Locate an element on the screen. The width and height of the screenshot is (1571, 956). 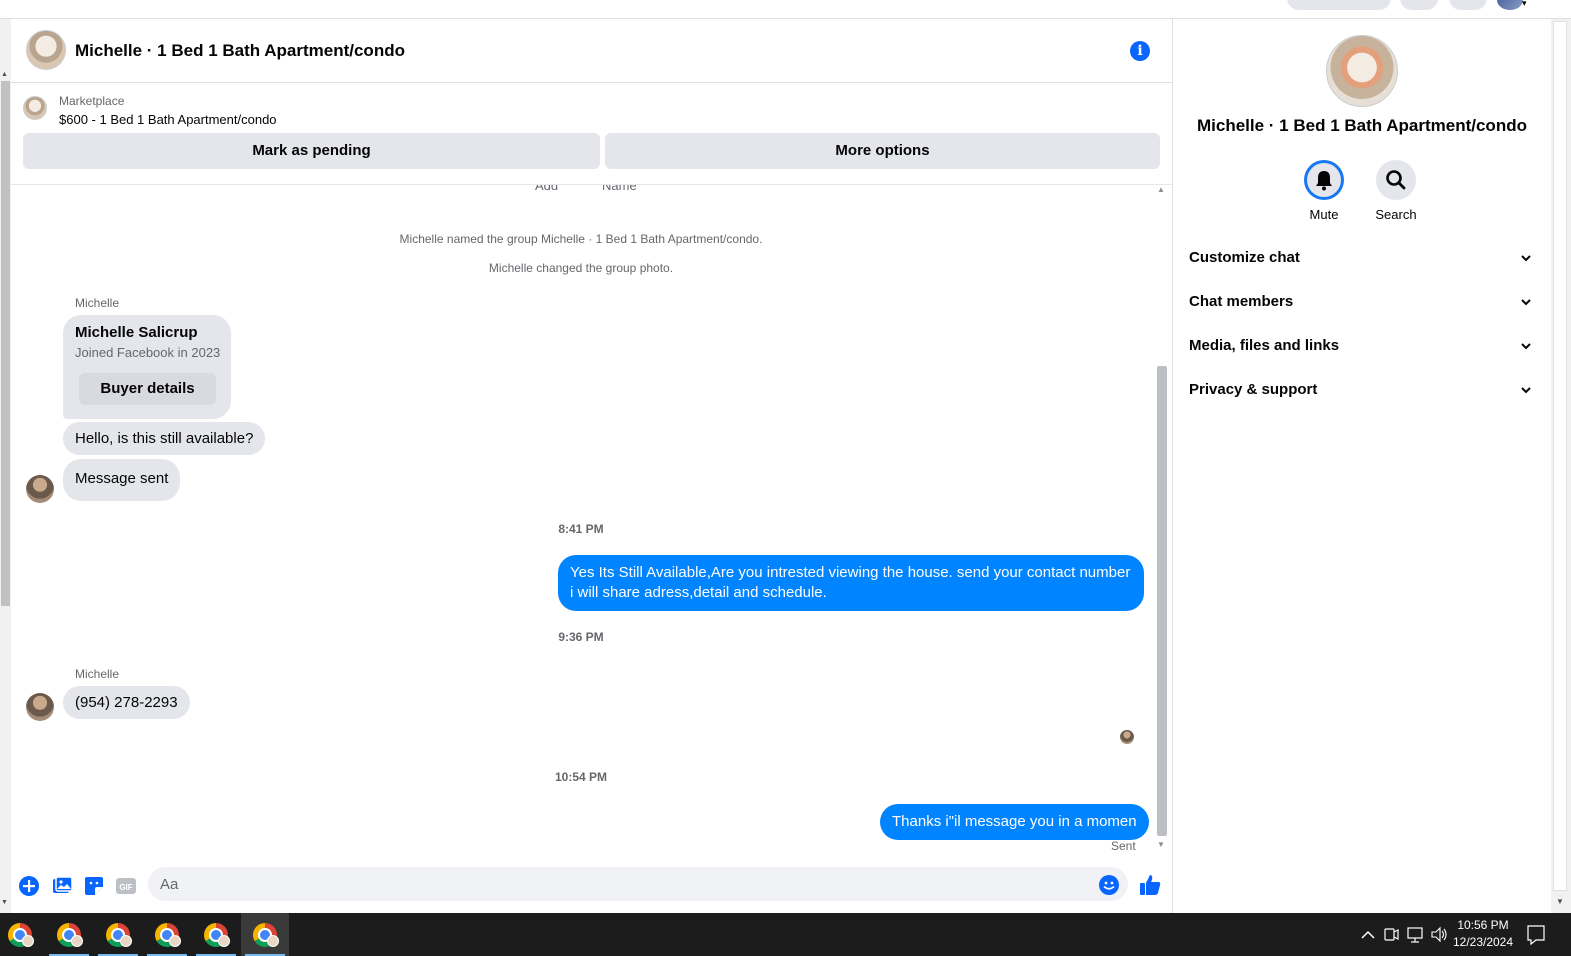
window-scrollbar: ▼ is located at coordinates (1561, 466).